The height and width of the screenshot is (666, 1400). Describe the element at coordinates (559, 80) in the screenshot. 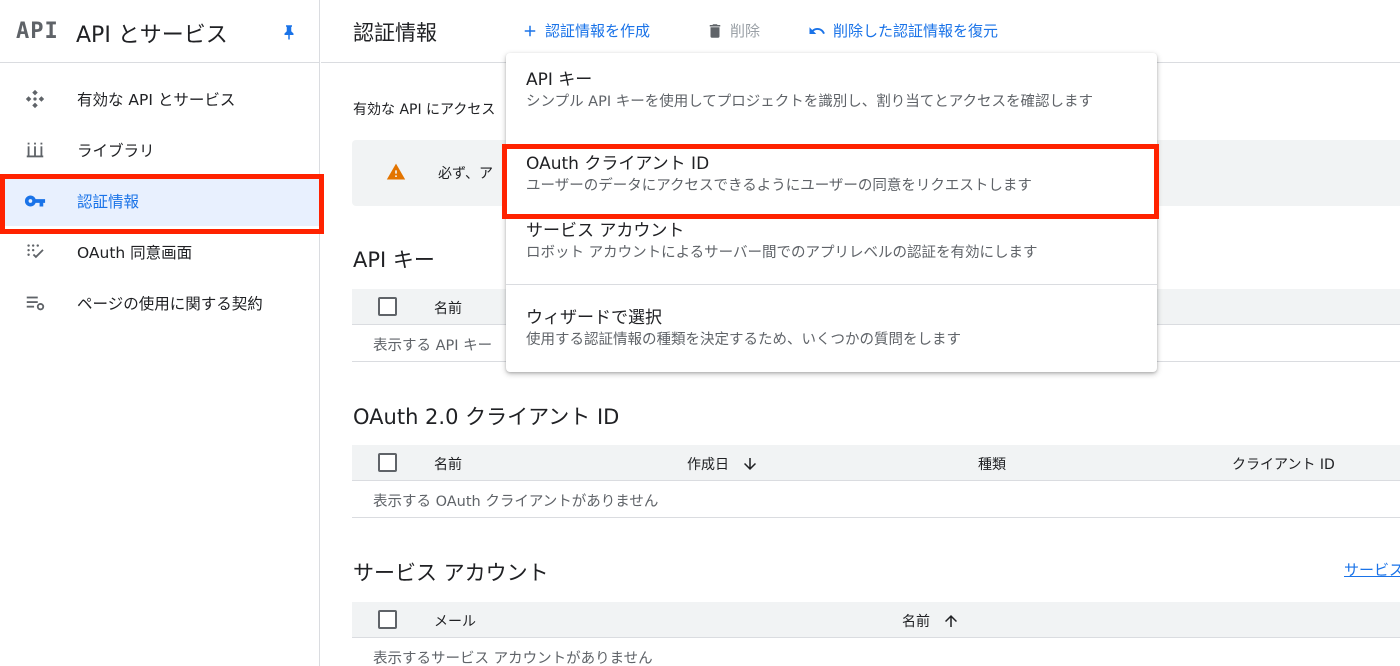

I see `menu-item-title: API キー` at that location.